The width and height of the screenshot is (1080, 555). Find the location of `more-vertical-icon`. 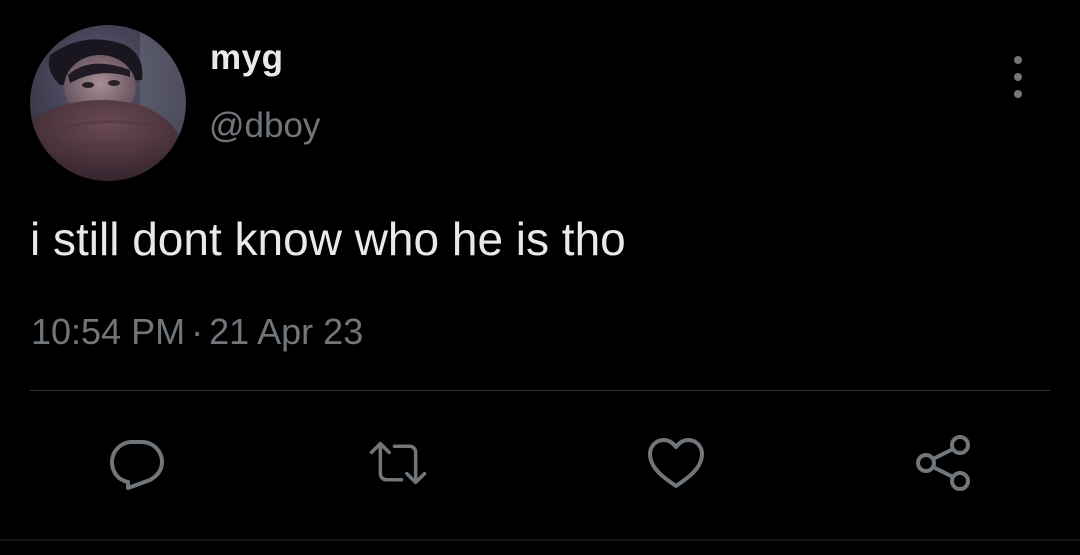

more-vertical-icon is located at coordinates (1018, 60).